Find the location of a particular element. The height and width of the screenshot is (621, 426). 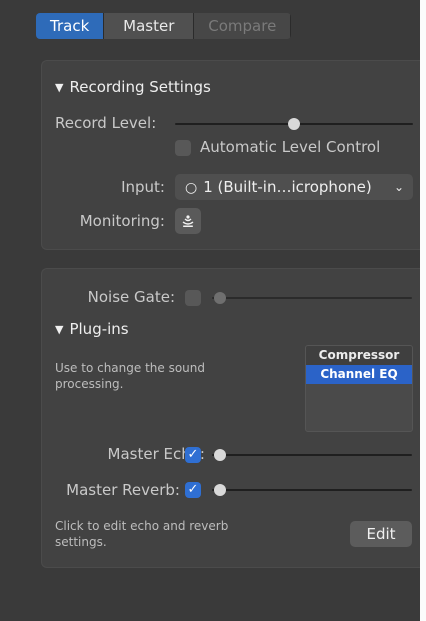

record-level-slider is located at coordinates (294, 124).